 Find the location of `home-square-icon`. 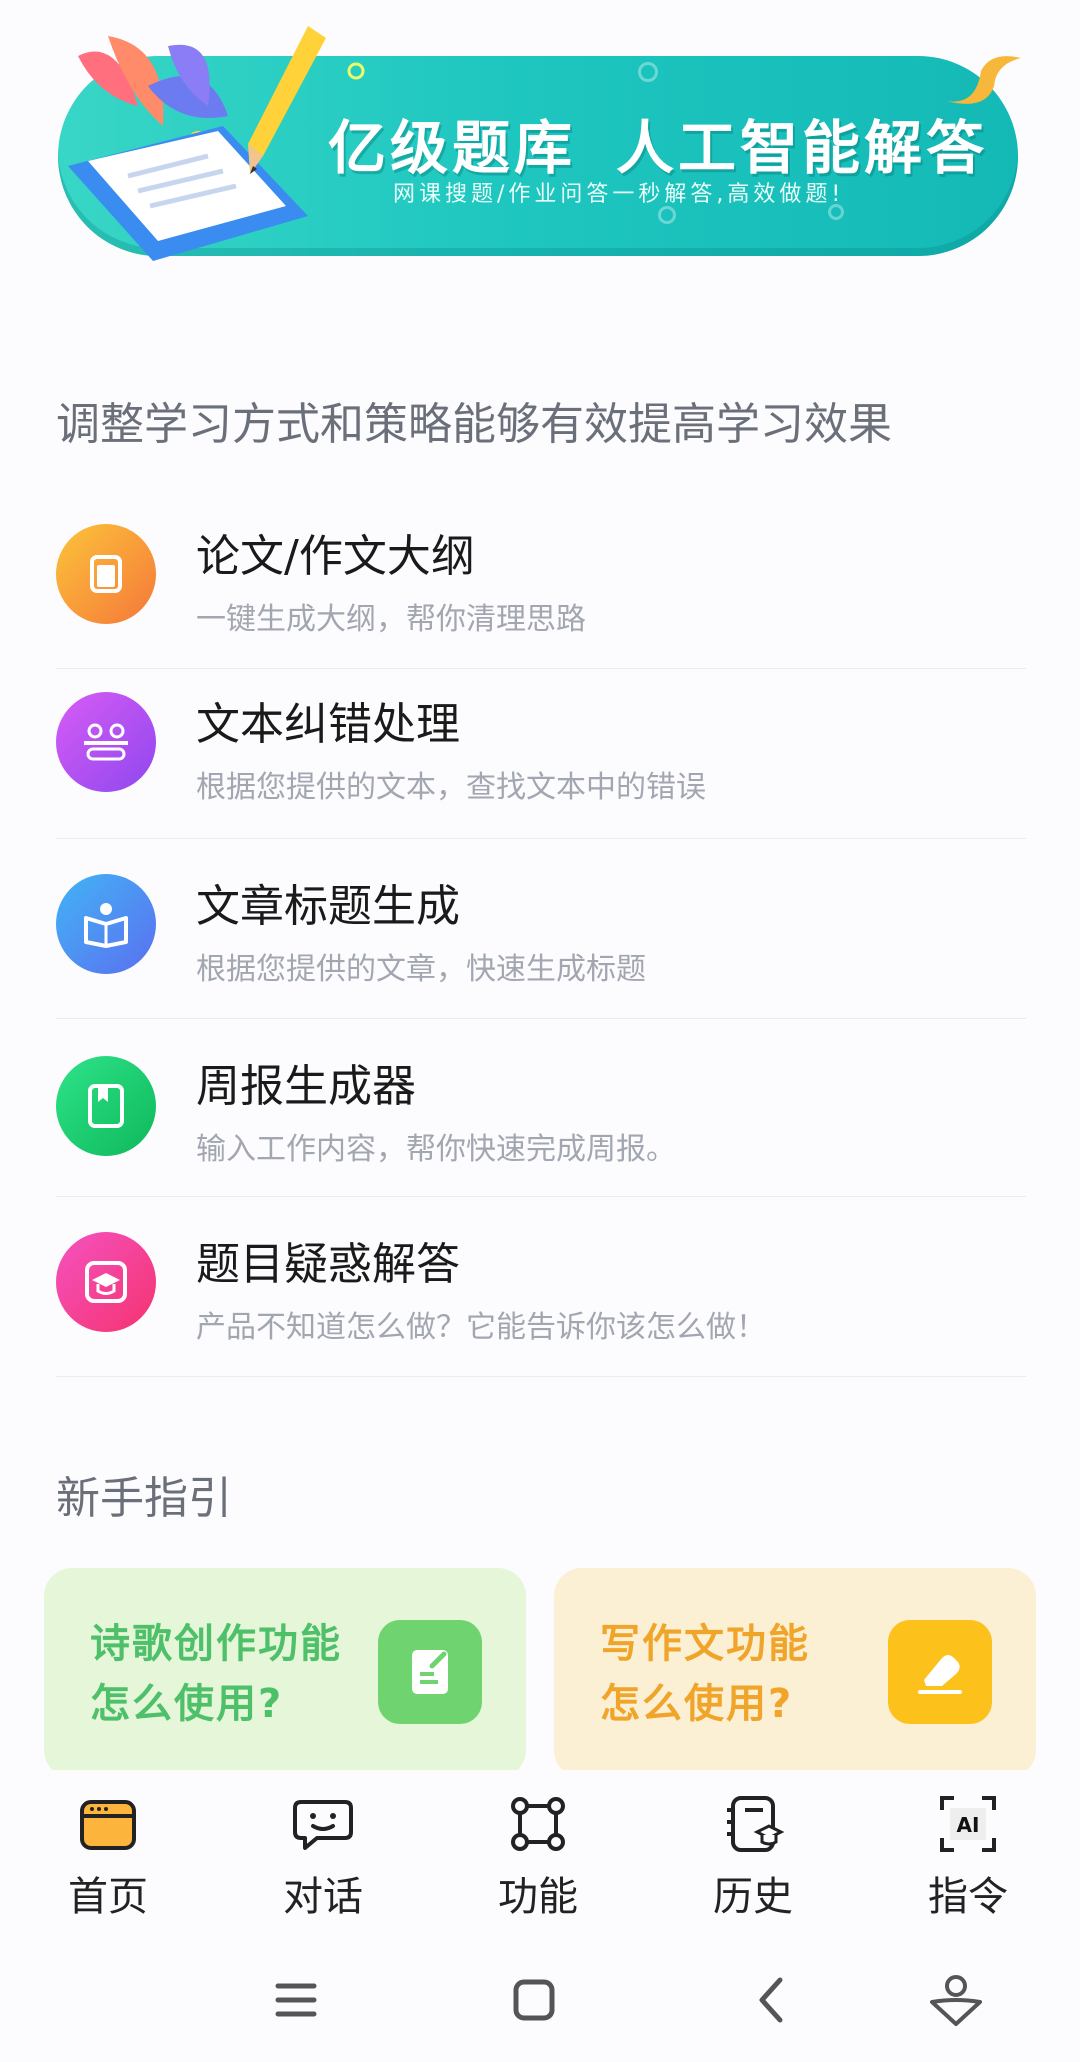

home-square-icon is located at coordinates (534, 2000).